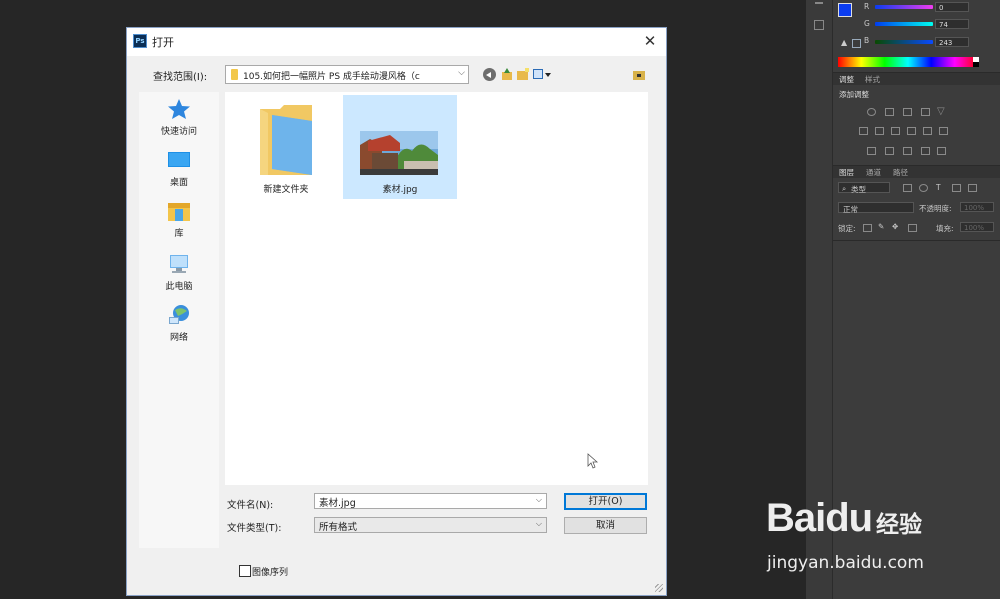 The width and height of the screenshot is (1000, 599). I want to click on file-item-image: 素材.jpg, so click(400, 147).